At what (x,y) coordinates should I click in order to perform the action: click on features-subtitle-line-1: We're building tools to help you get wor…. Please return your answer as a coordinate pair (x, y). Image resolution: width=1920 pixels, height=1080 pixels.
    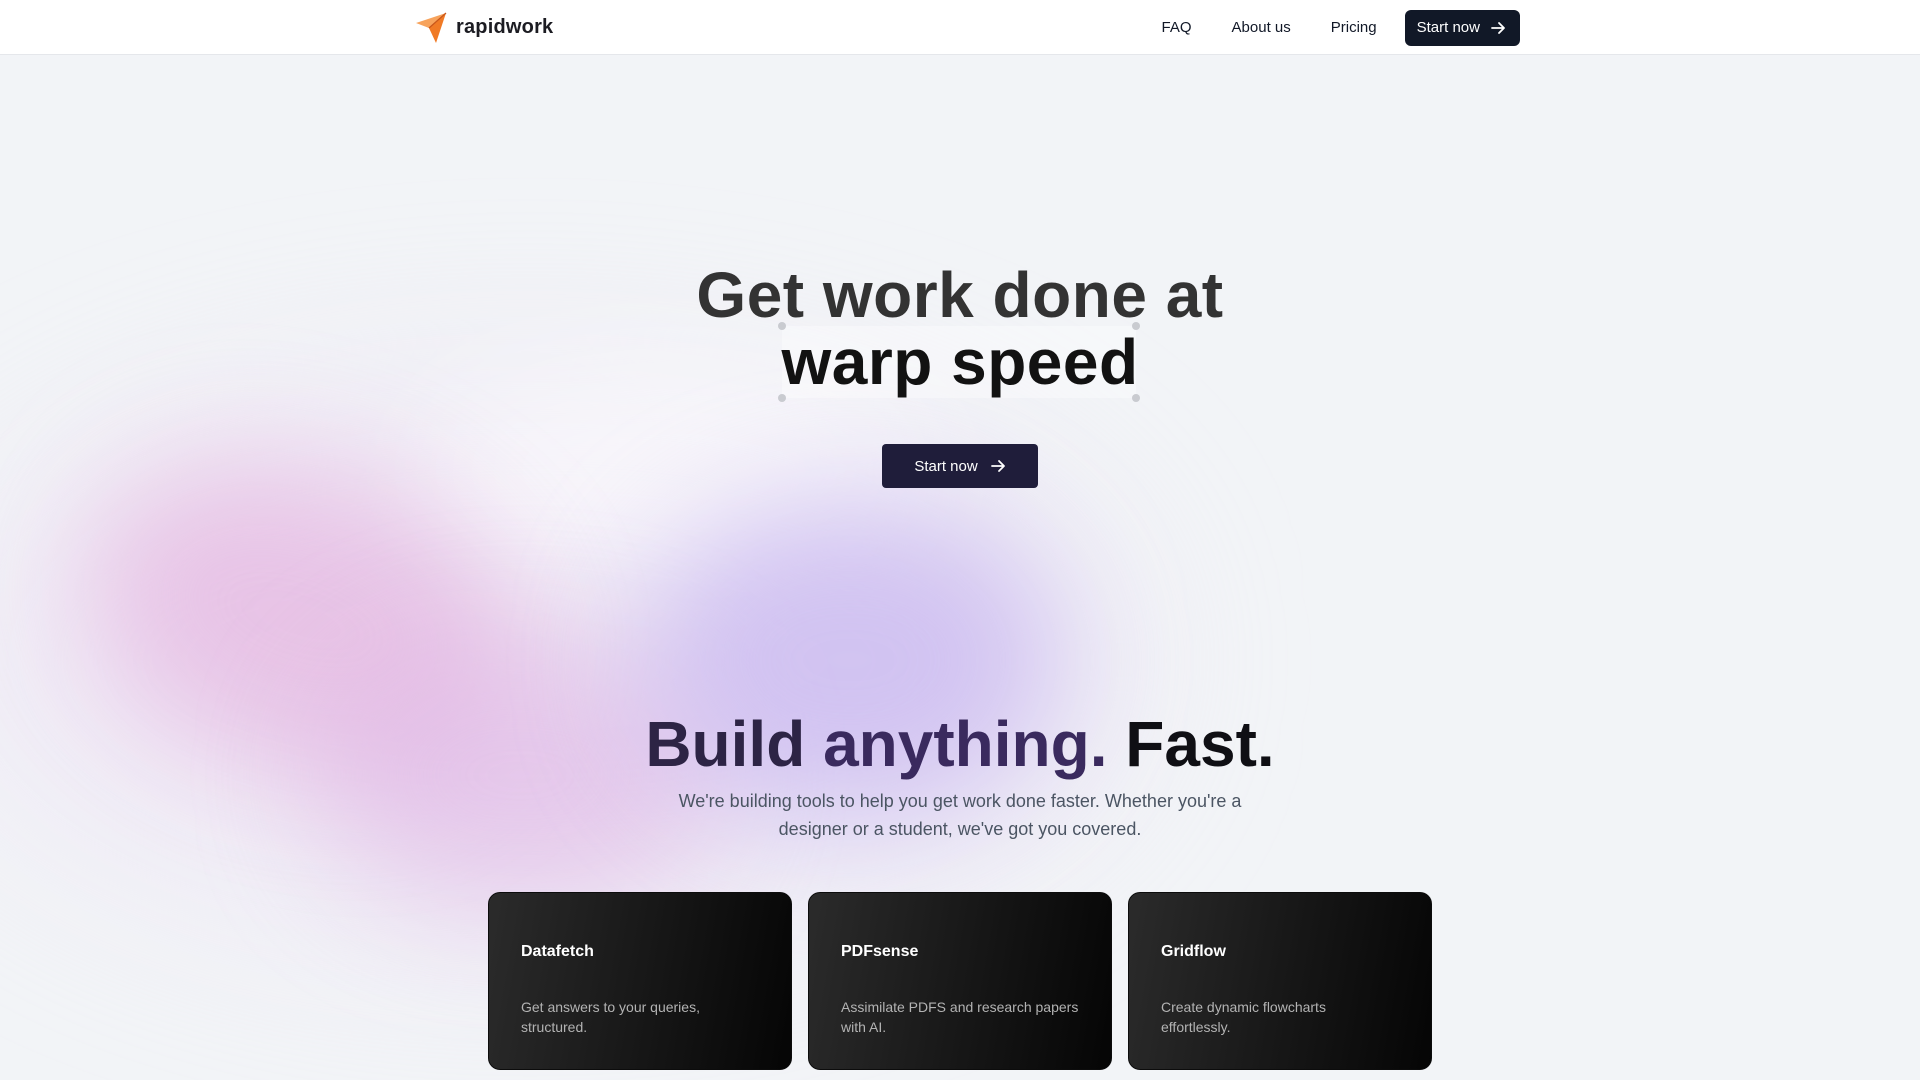
    Looking at the image, I should click on (960, 801).